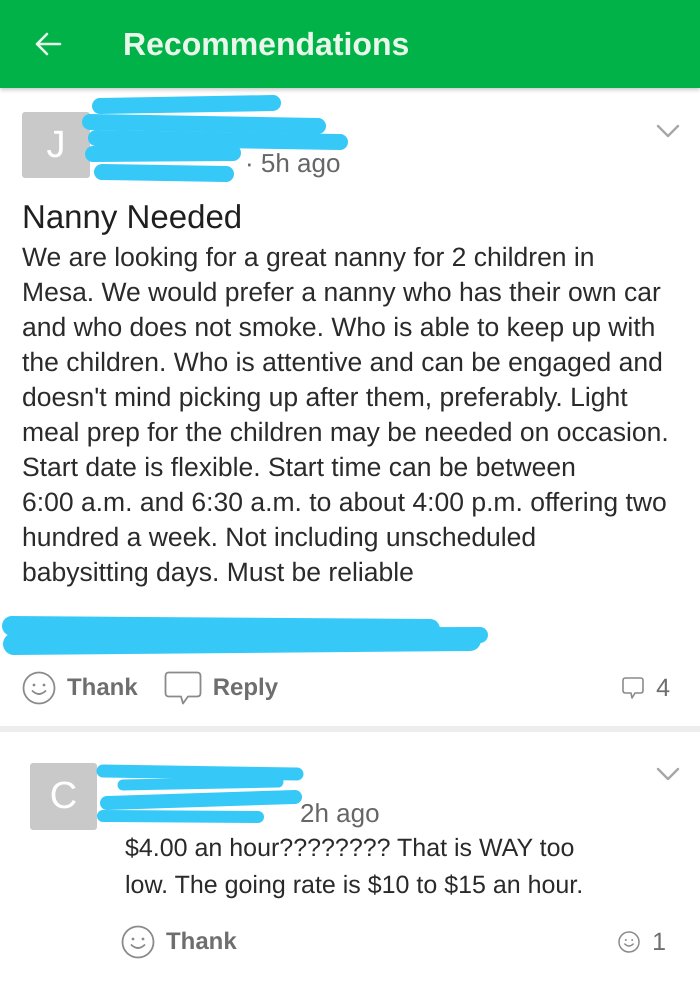  What do you see at coordinates (133, 217) in the screenshot?
I see `post-title: Nanny Needed` at bounding box center [133, 217].